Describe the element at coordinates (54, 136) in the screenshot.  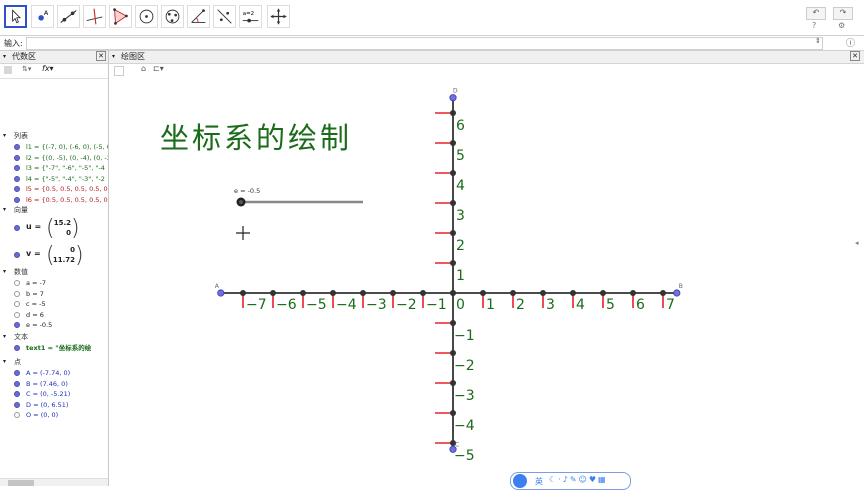
I see `category-lists: ▾ 列表` at that location.